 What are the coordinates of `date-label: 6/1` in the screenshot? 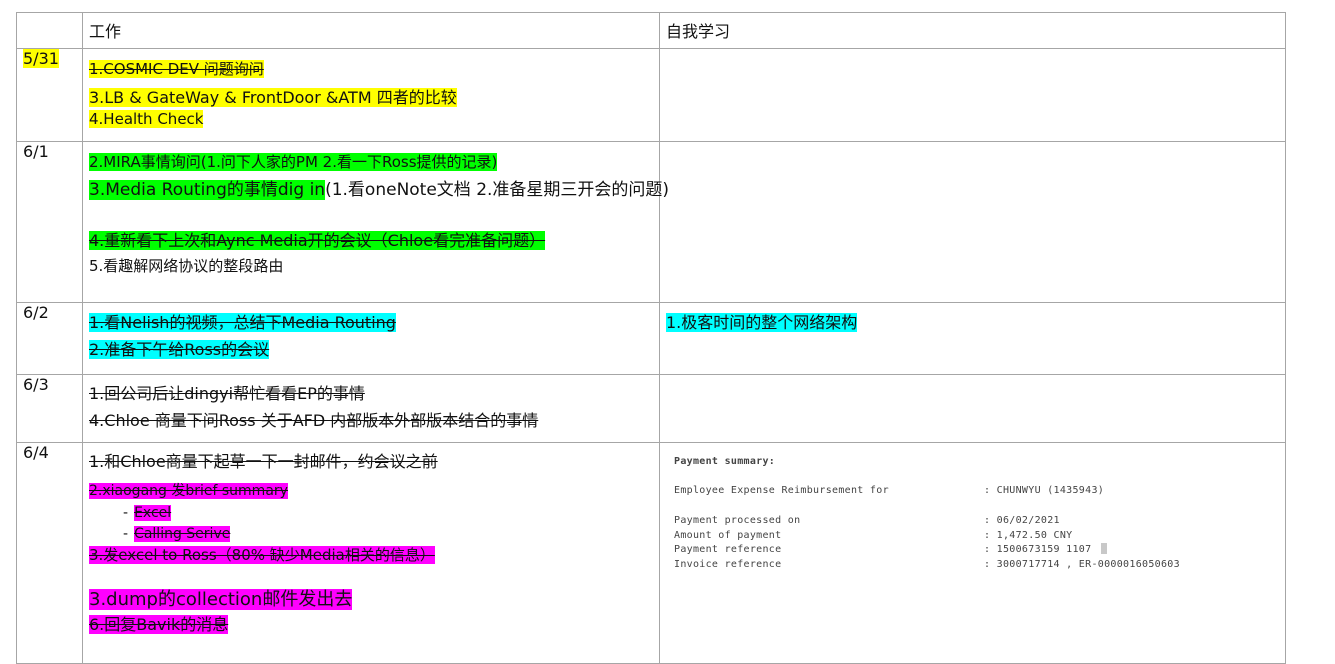 It's located at (36, 151).